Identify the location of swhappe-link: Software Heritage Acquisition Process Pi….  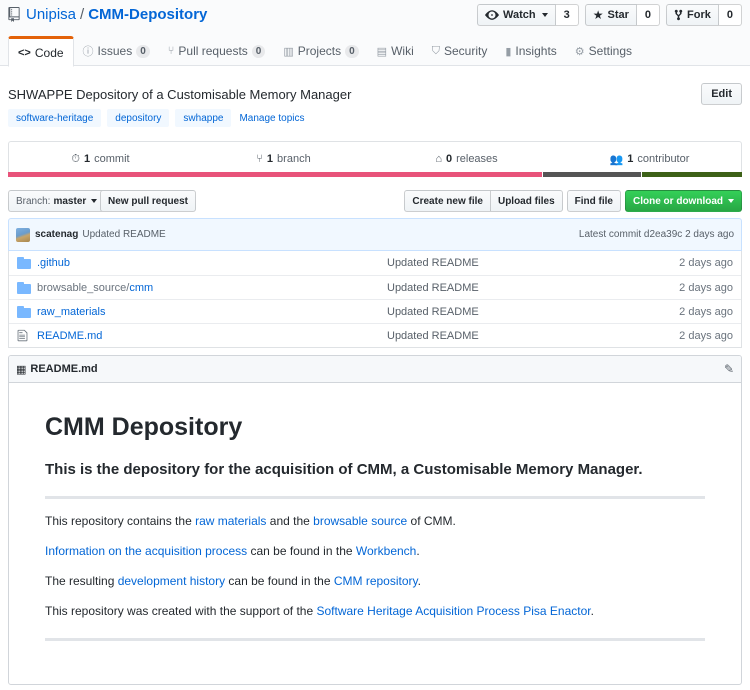
(453, 611).